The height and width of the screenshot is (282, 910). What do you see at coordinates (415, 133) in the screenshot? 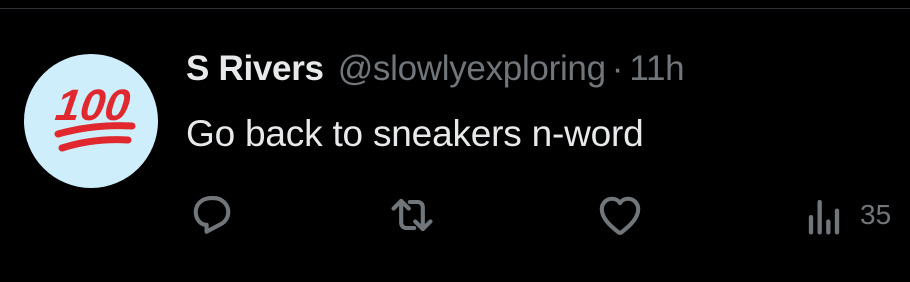
I see `tweet-text: Go back to sneakers n-word` at bounding box center [415, 133].